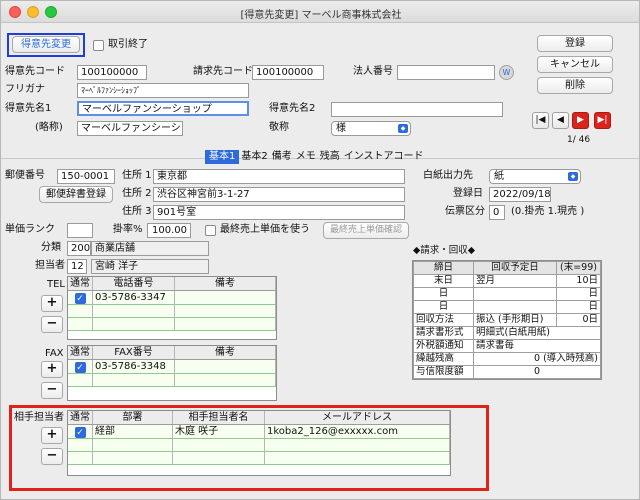 The width and height of the screenshot is (640, 500). What do you see at coordinates (112, 72) in the screenshot?
I see `code-field: 100100000` at bounding box center [112, 72].